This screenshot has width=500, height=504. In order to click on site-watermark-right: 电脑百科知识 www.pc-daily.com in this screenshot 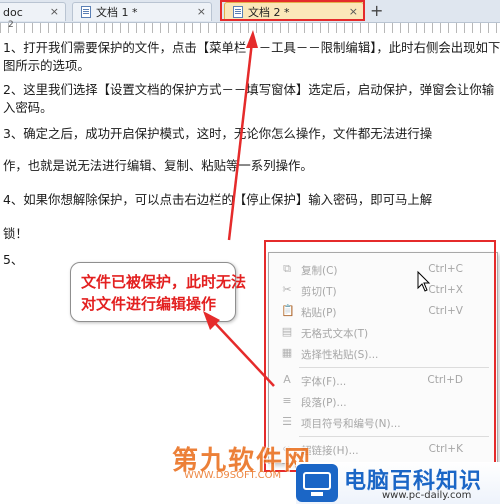, I will do `click(398, 483)`.